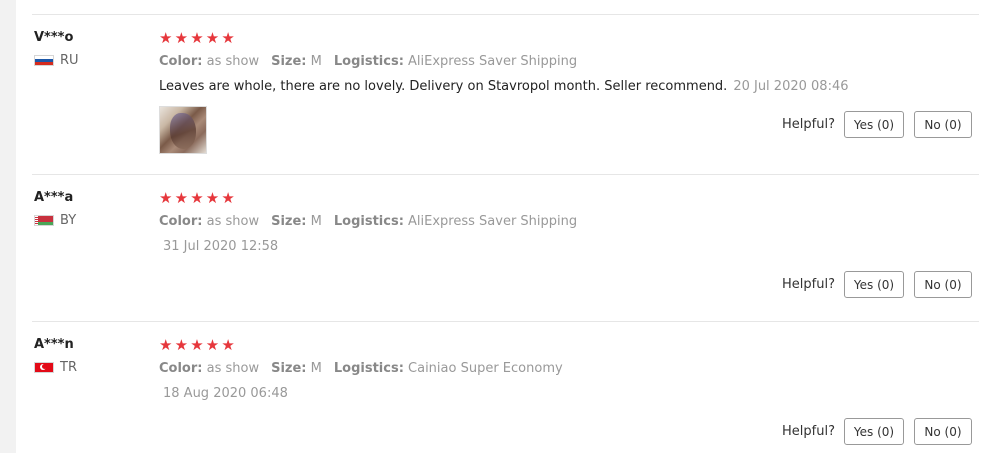  Describe the element at coordinates (54, 197) in the screenshot. I see `reviewer-name: A***a` at that location.